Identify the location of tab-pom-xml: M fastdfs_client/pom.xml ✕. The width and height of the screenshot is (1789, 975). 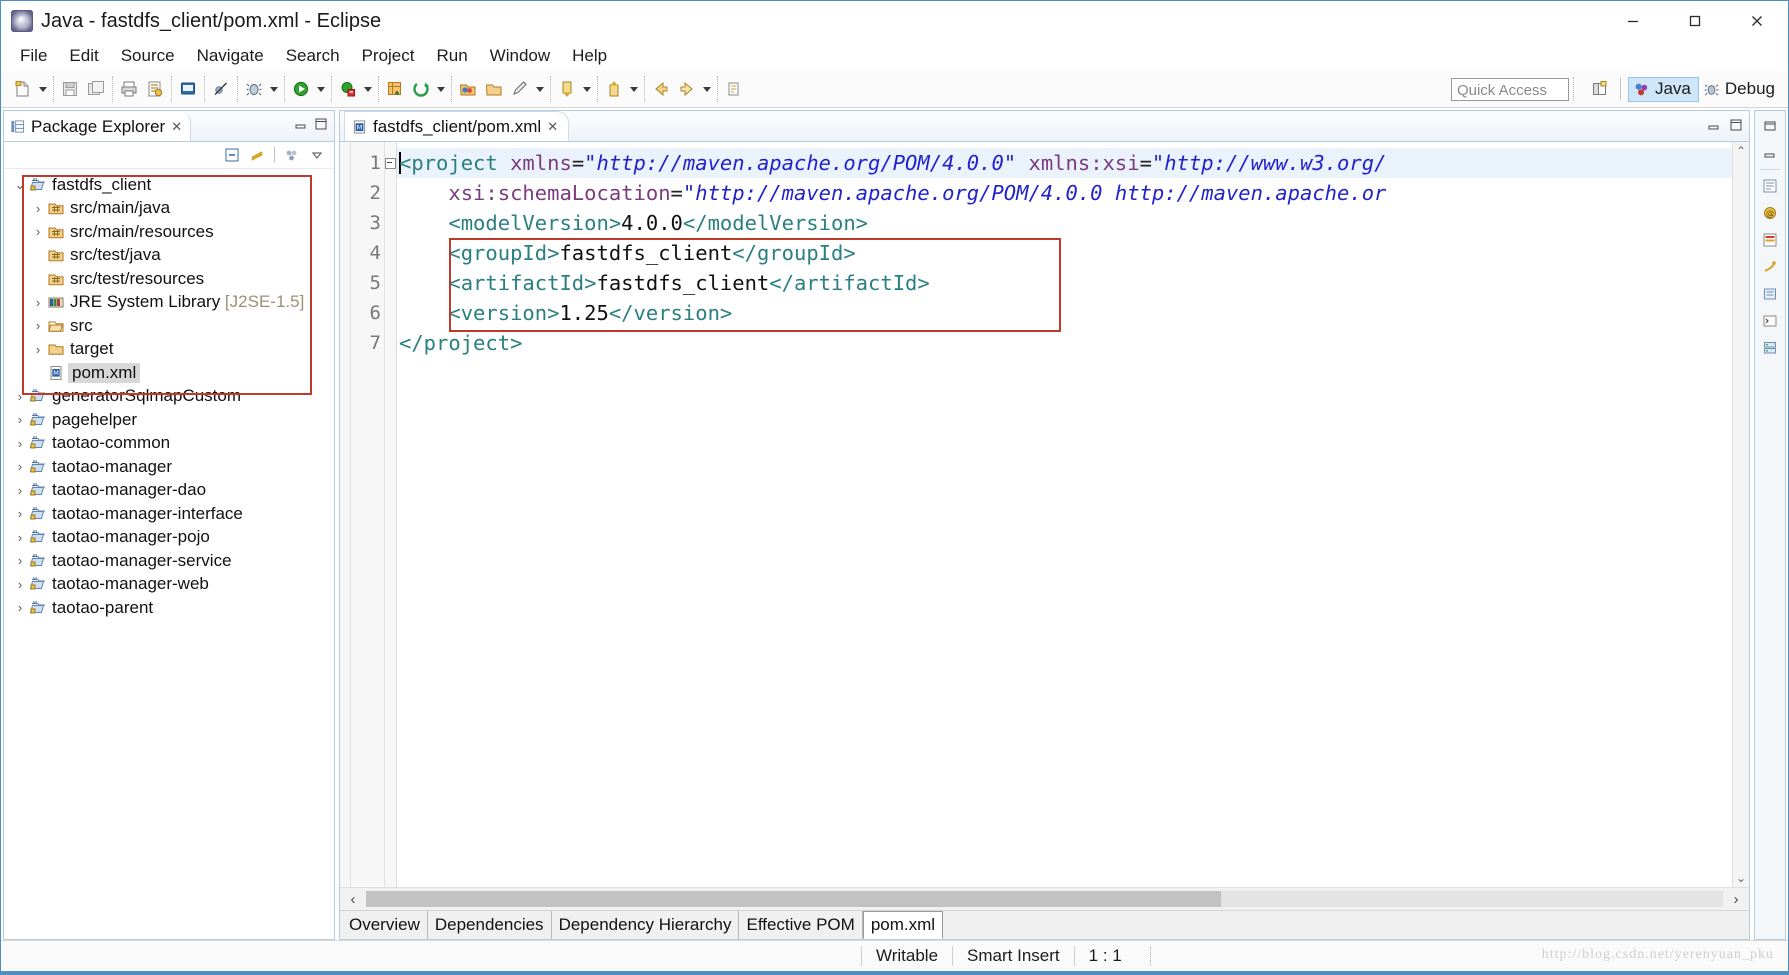
(457, 126).